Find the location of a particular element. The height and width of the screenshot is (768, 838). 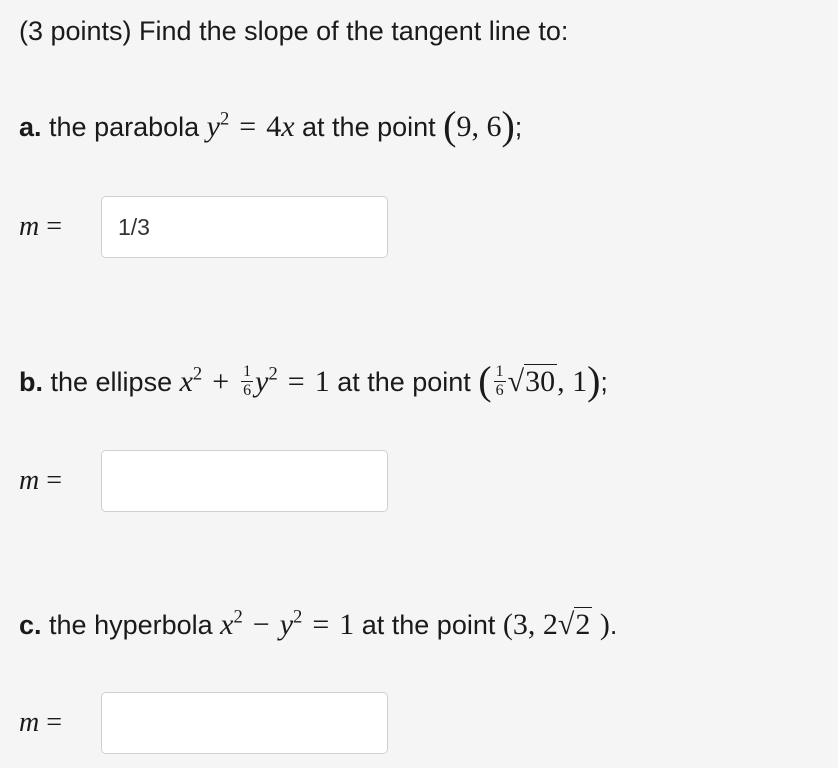

part-b-frac-den: 6 is located at coordinates (247, 390).